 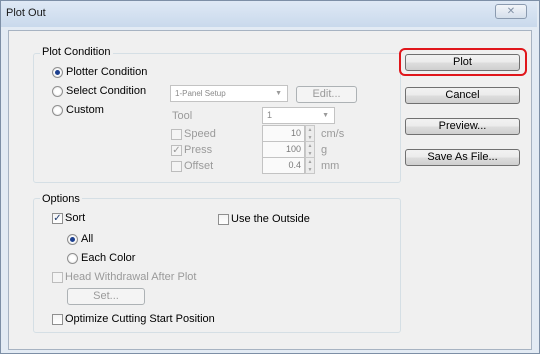 What do you see at coordinates (76, 52) in the screenshot?
I see `plot-condition-group-label: Plot Condition` at bounding box center [76, 52].